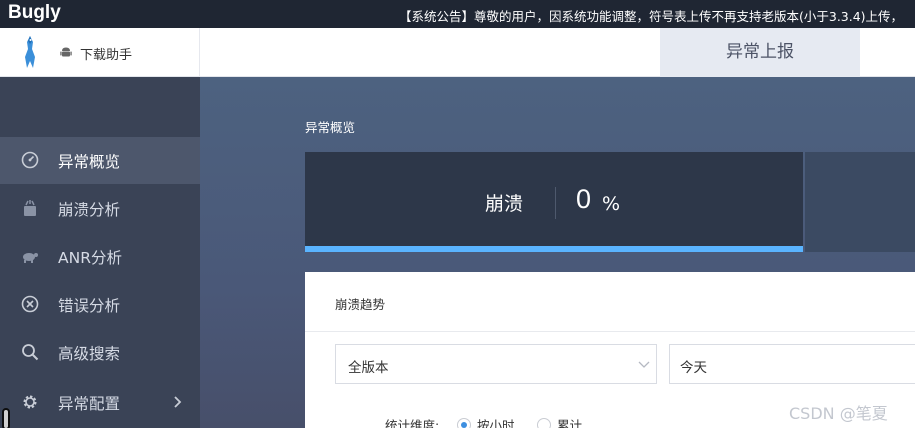 The width and height of the screenshot is (915, 428). What do you see at coordinates (584, 199) in the screenshot?
I see `crash-rate-value: 0` at bounding box center [584, 199].